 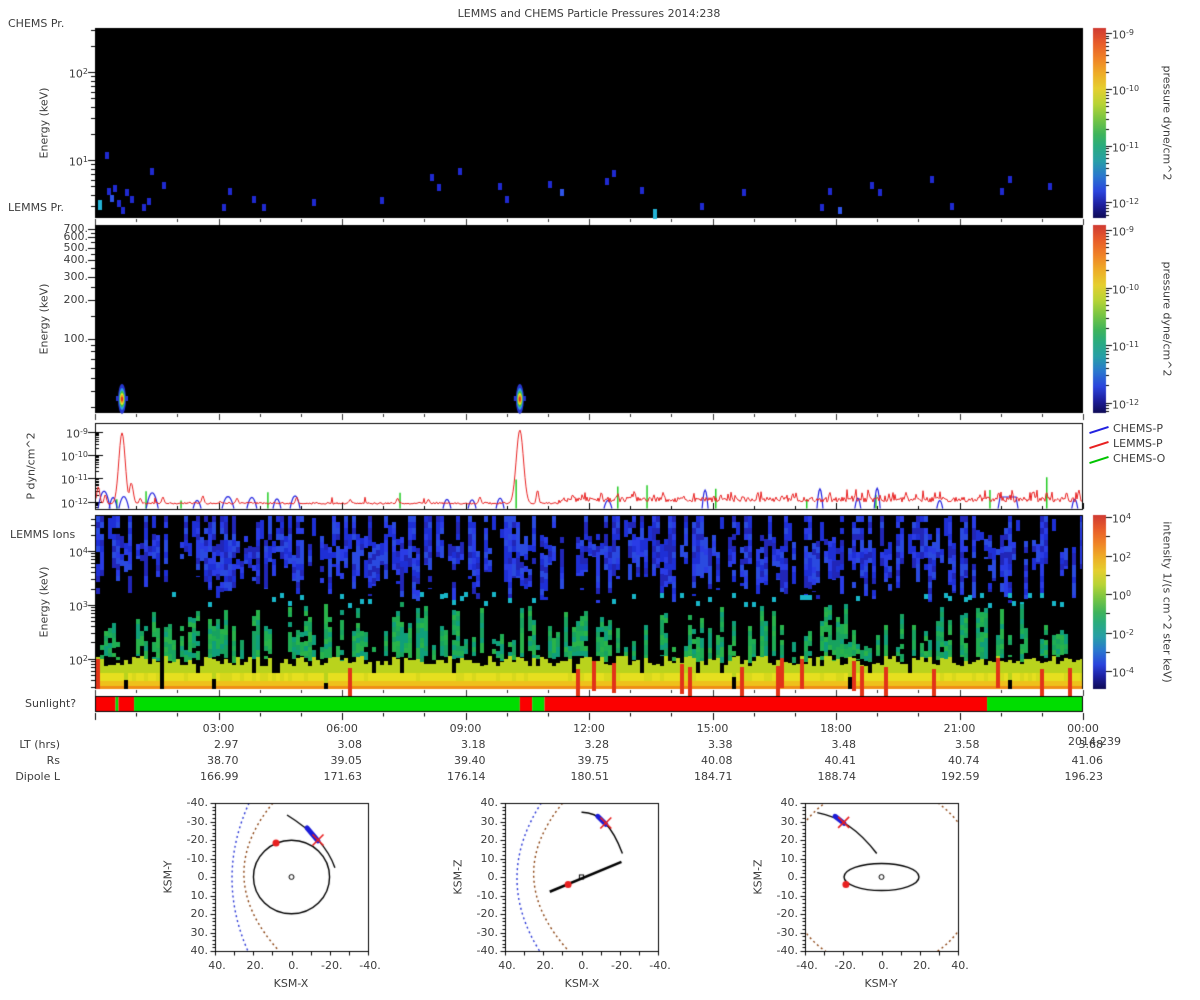 I want to click on orbit1-ytick-label: 40., so click(x=199, y=950).